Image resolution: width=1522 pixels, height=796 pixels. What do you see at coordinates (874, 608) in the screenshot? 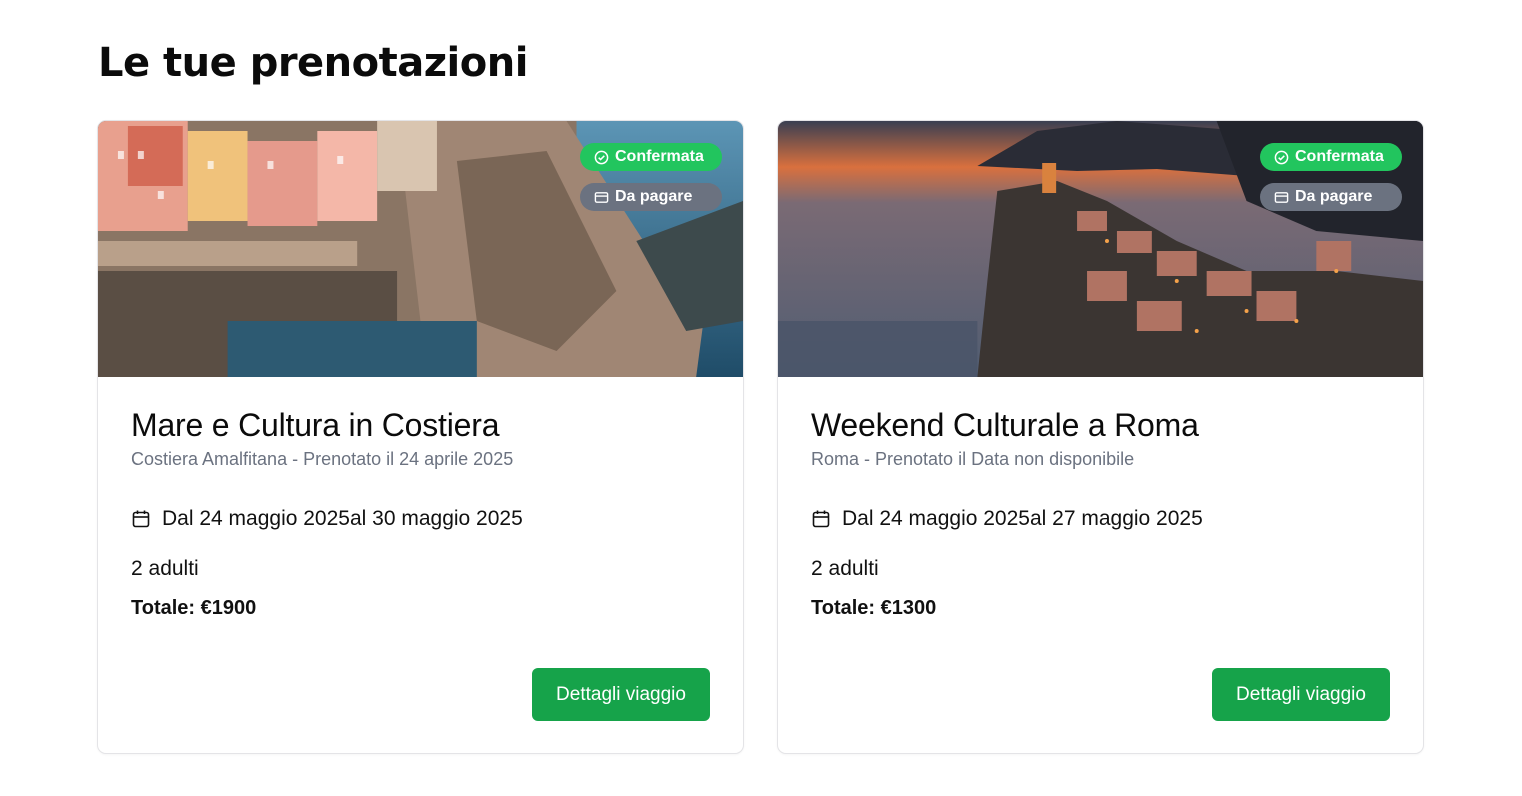
I see `trip-total: Totale: €1300` at bounding box center [874, 608].